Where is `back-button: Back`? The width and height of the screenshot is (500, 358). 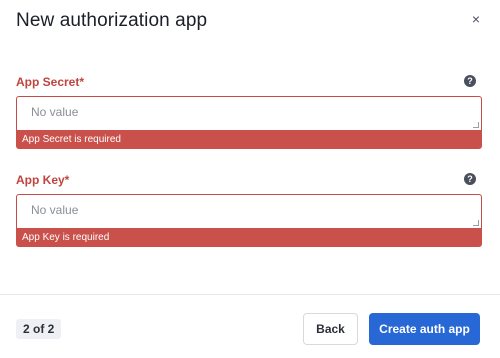 back-button: Back is located at coordinates (330, 329).